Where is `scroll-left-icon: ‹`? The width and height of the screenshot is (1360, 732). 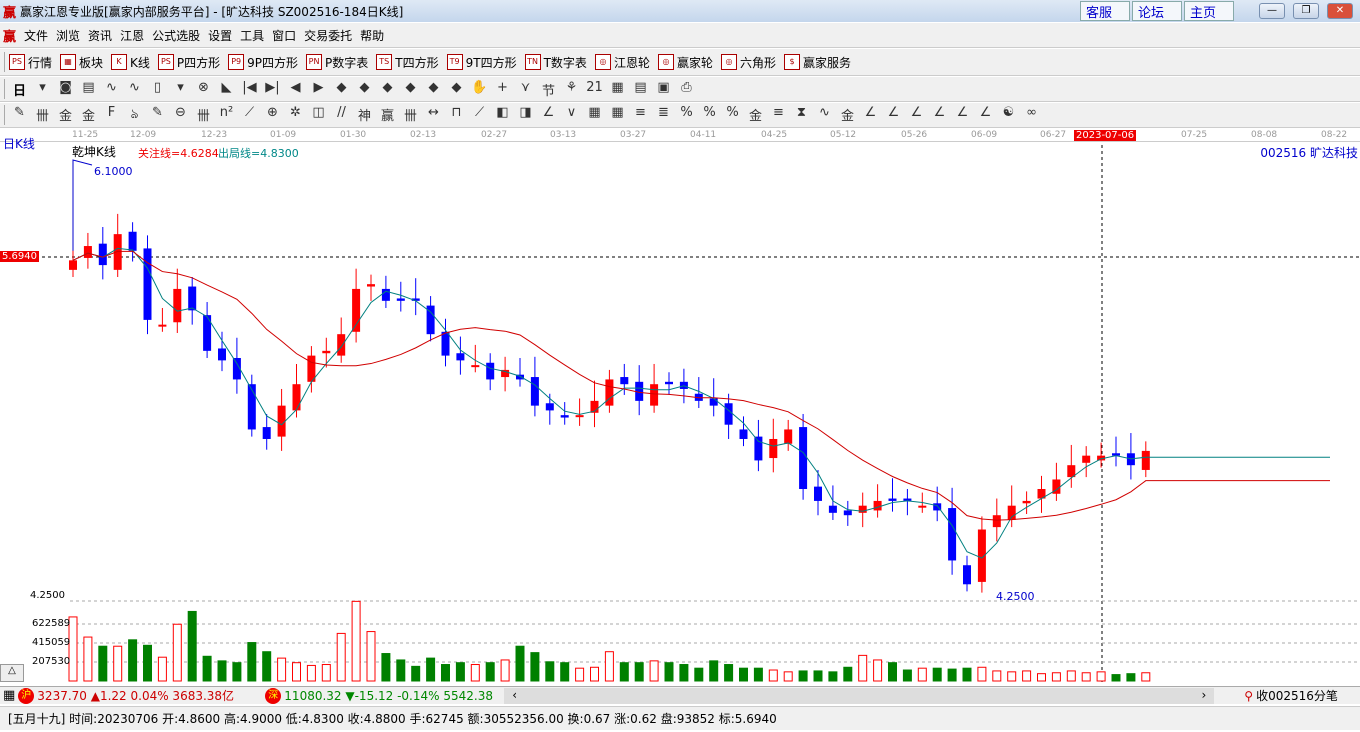
scroll-left-icon: ‹ is located at coordinates (514, 696).